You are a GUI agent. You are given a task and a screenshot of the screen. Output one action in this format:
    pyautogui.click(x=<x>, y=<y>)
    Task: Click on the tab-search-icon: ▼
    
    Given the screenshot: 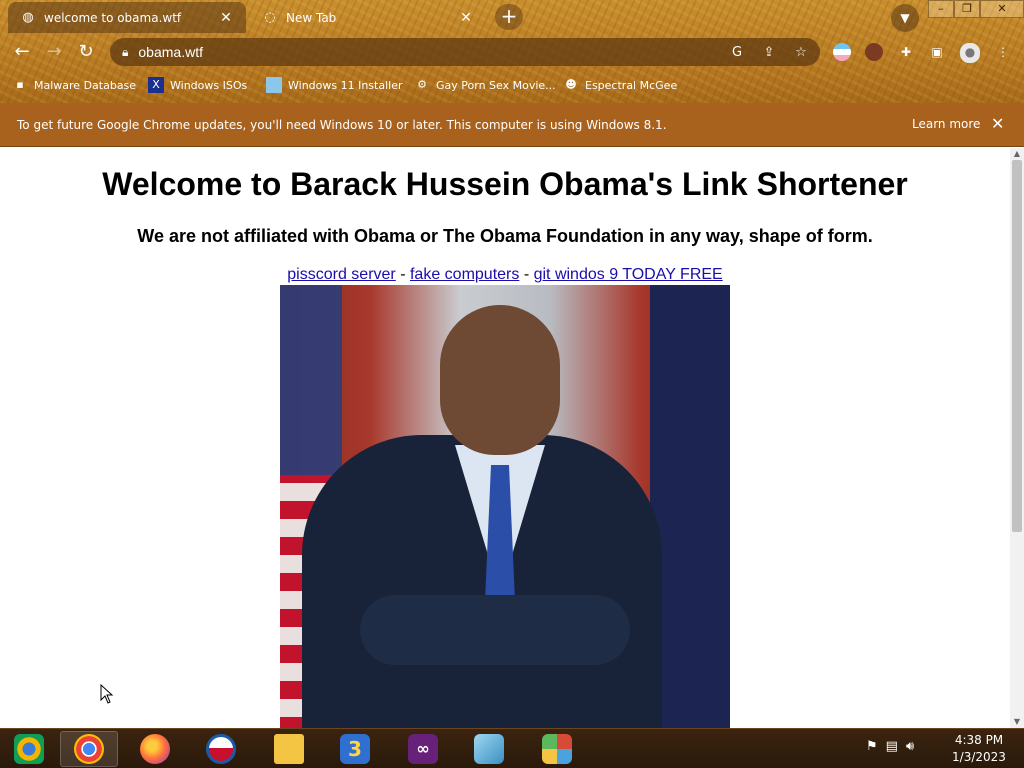 What is the action you would take?
    pyautogui.click(x=905, y=18)
    